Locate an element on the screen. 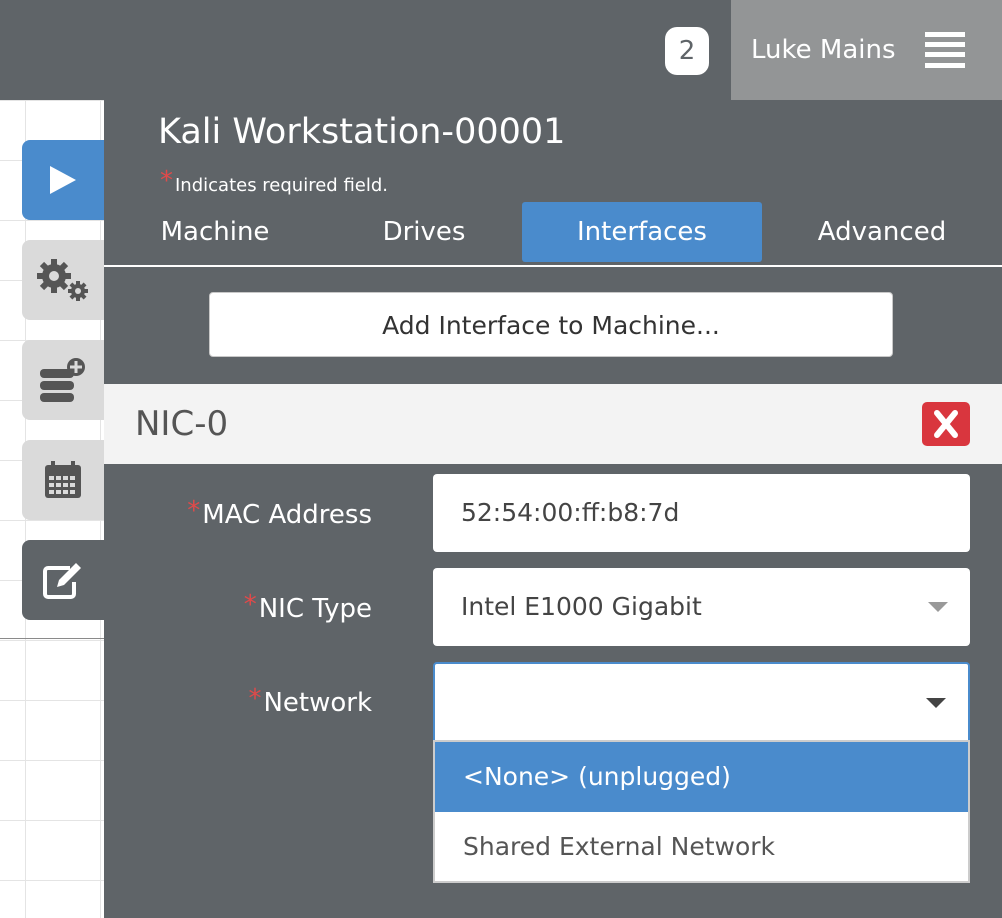  nic-type-label: *NIC Type is located at coordinates (307, 607).